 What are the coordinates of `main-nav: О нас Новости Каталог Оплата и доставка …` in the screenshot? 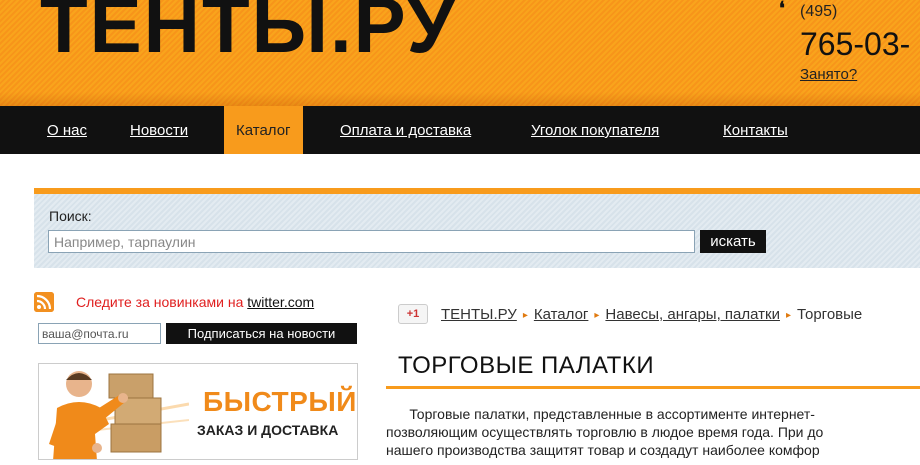 It's located at (460, 130).